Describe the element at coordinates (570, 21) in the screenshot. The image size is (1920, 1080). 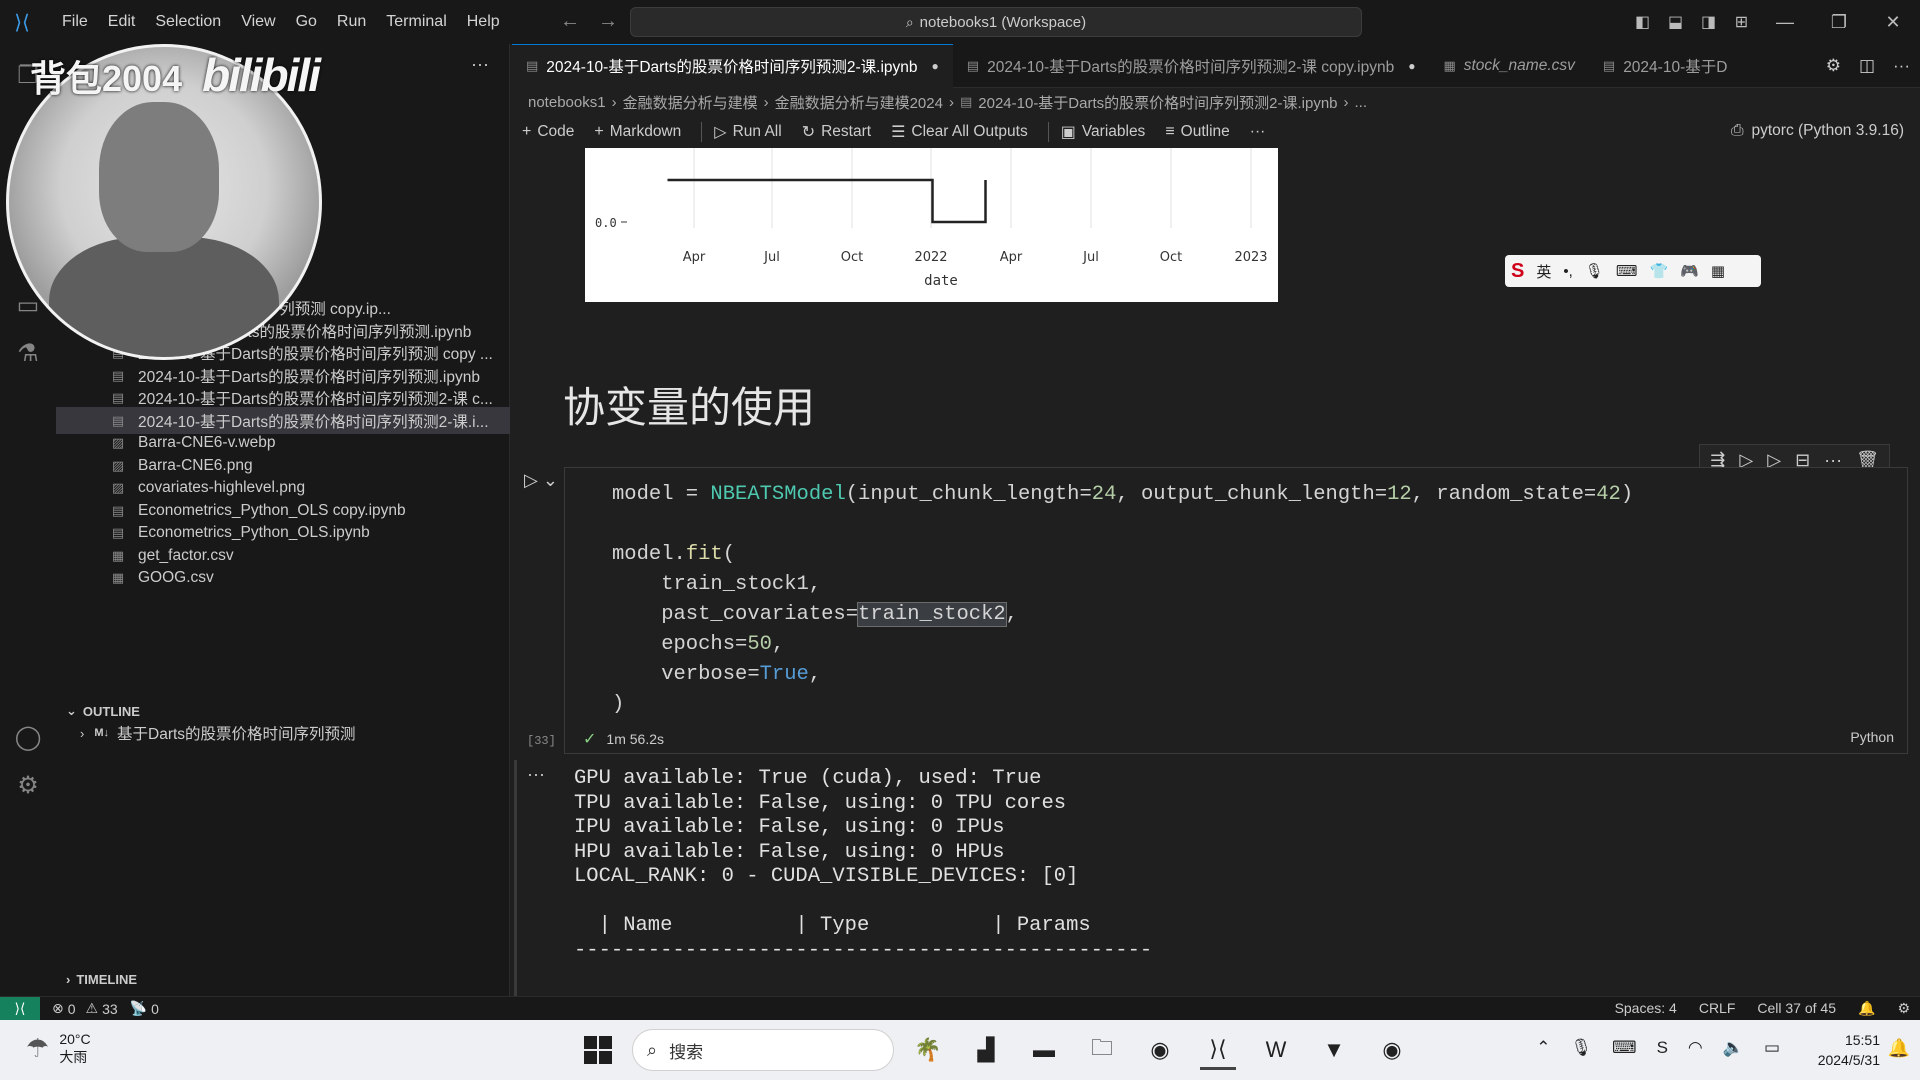
I see `back-arrow-icon: ←` at that location.